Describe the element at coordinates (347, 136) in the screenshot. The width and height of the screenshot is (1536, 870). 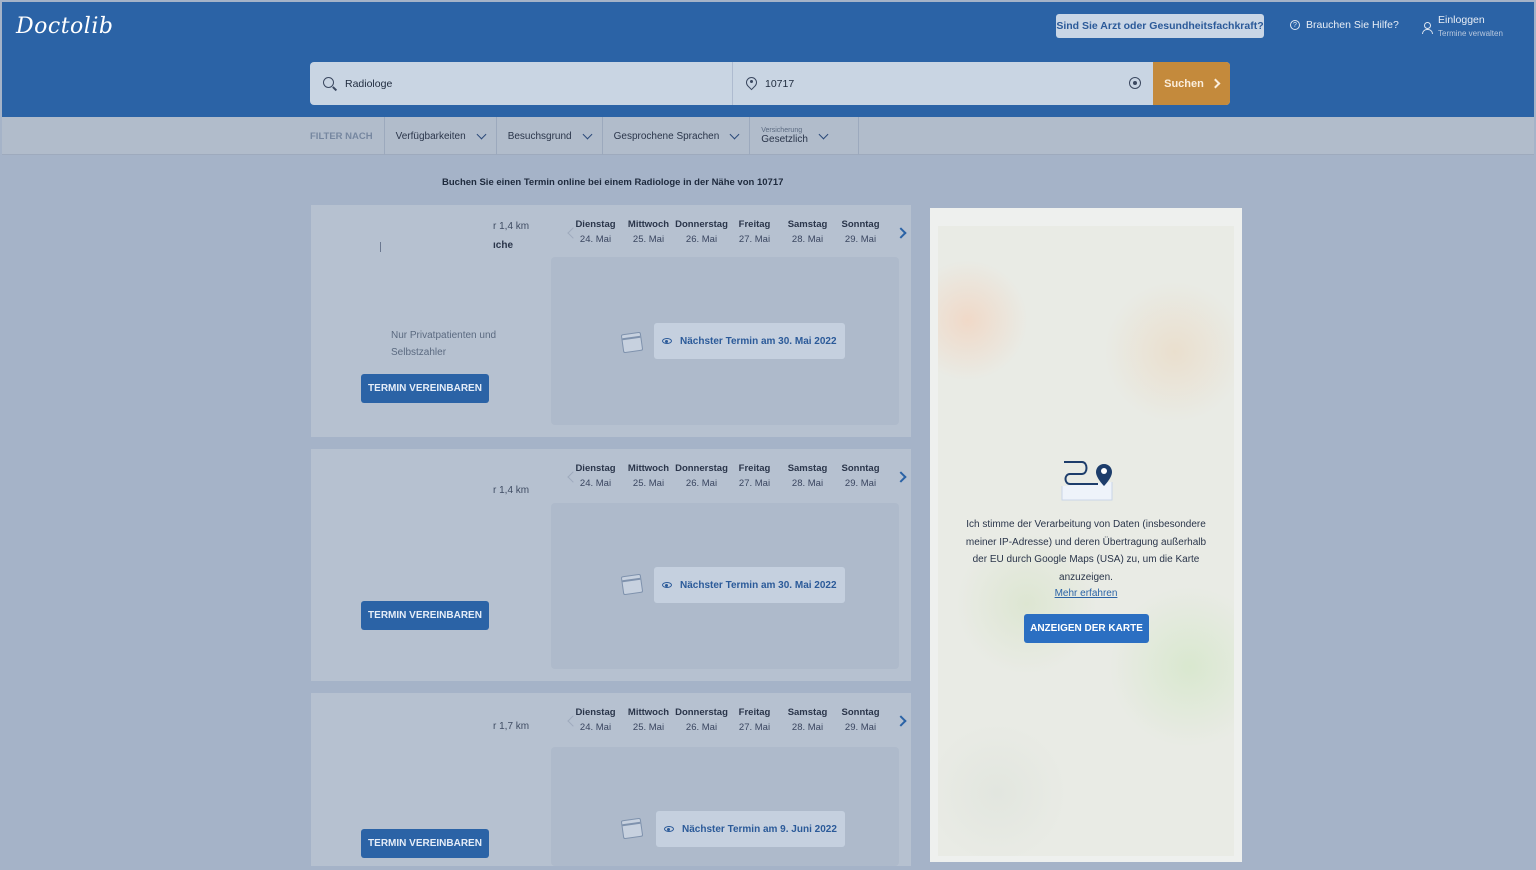
I see `filter-label: FILTER NACH` at that location.